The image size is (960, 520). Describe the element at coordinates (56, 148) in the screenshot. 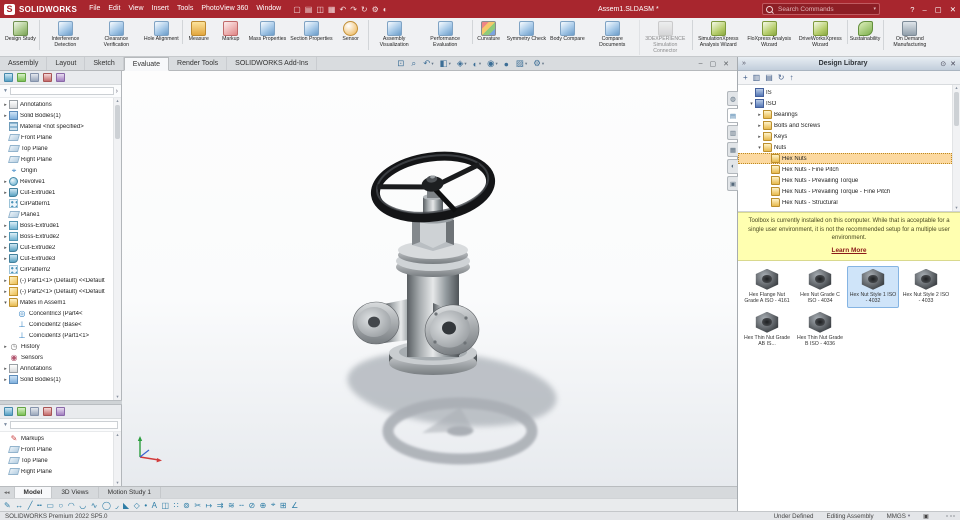

I see `feature-tree-item: Top Plane` at that location.